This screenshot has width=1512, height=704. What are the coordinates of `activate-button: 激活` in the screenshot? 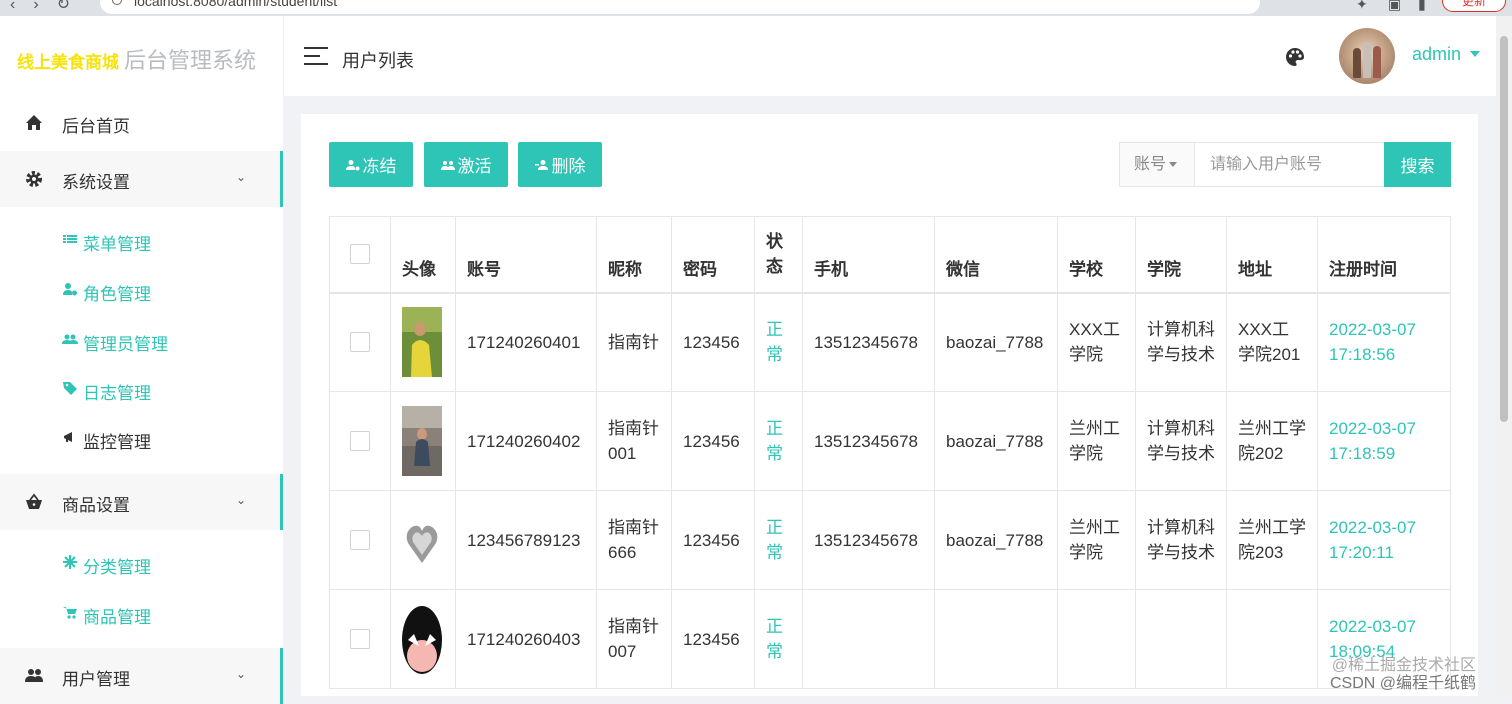 It's located at (466, 164).